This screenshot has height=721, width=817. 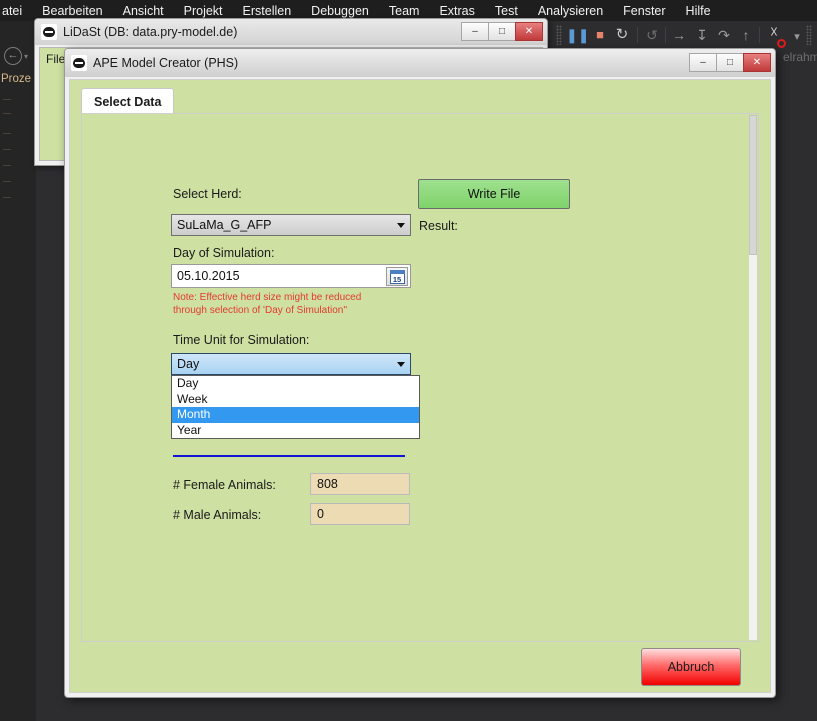 What do you see at coordinates (360, 514) in the screenshot?
I see `male-animals-input: 0` at bounding box center [360, 514].